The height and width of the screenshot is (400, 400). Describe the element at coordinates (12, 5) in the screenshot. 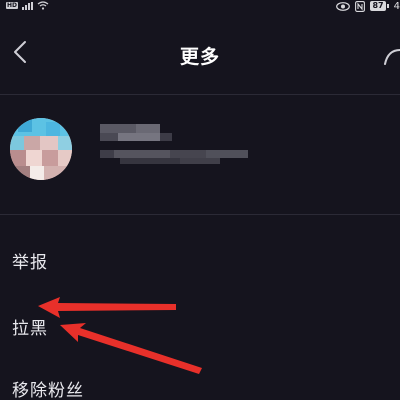

I see `hd-badge: HD` at that location.